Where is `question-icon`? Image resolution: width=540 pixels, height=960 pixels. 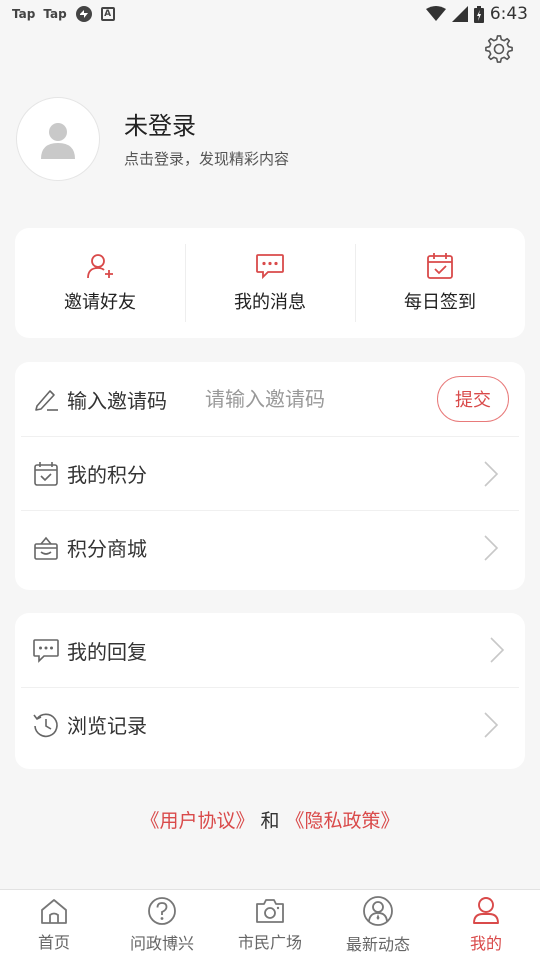
question-icon is located at coordinates (162, 911).